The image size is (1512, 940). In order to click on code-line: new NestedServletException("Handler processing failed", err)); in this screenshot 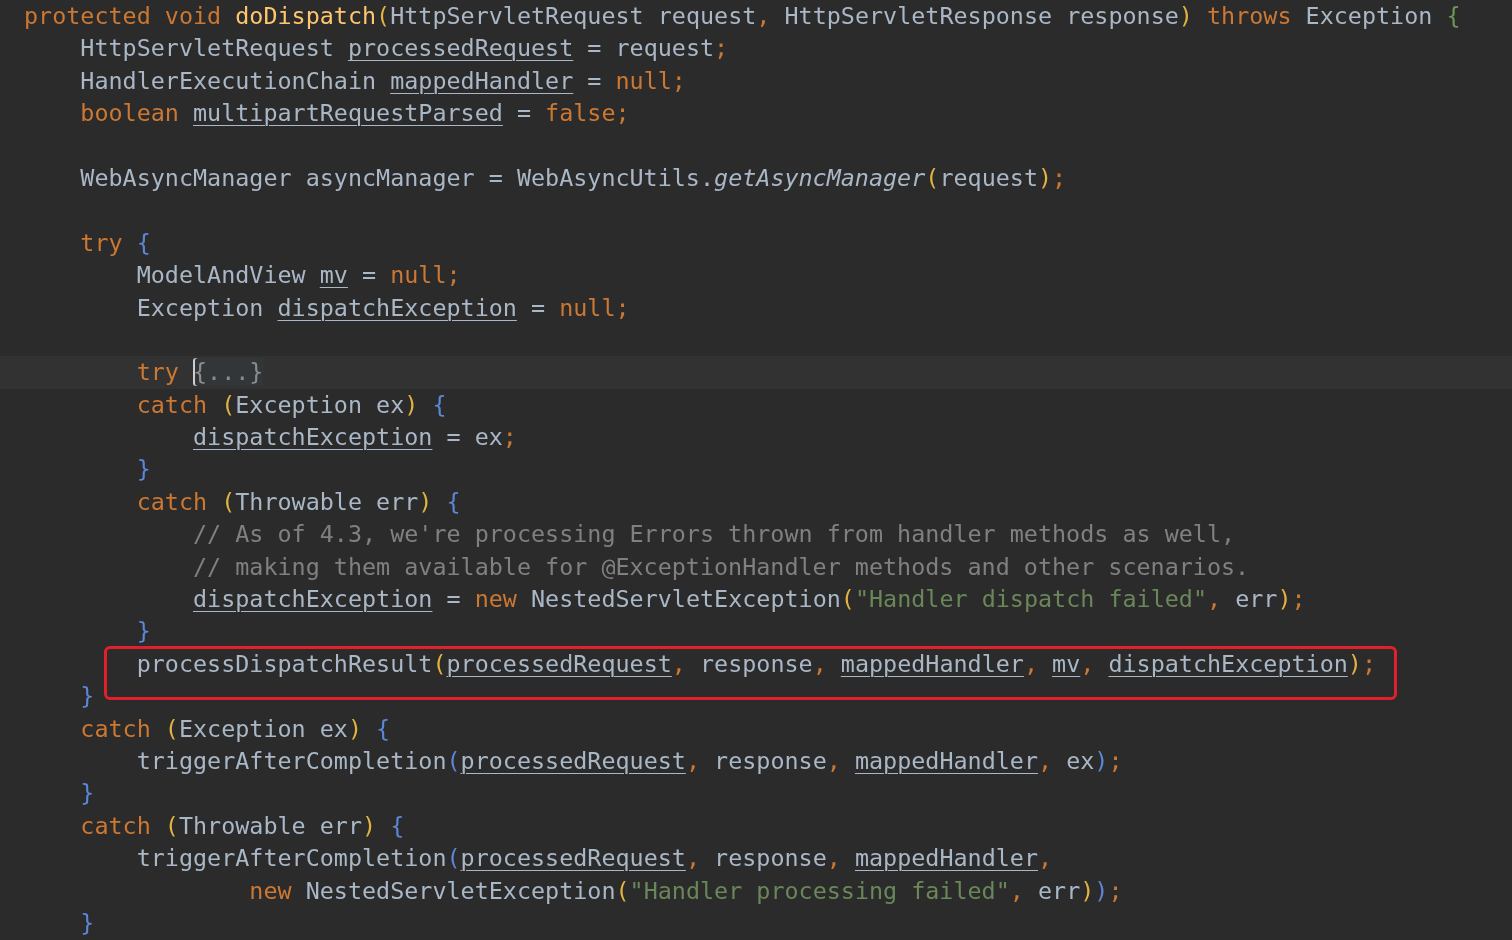, I will do `click(686, 891)`.